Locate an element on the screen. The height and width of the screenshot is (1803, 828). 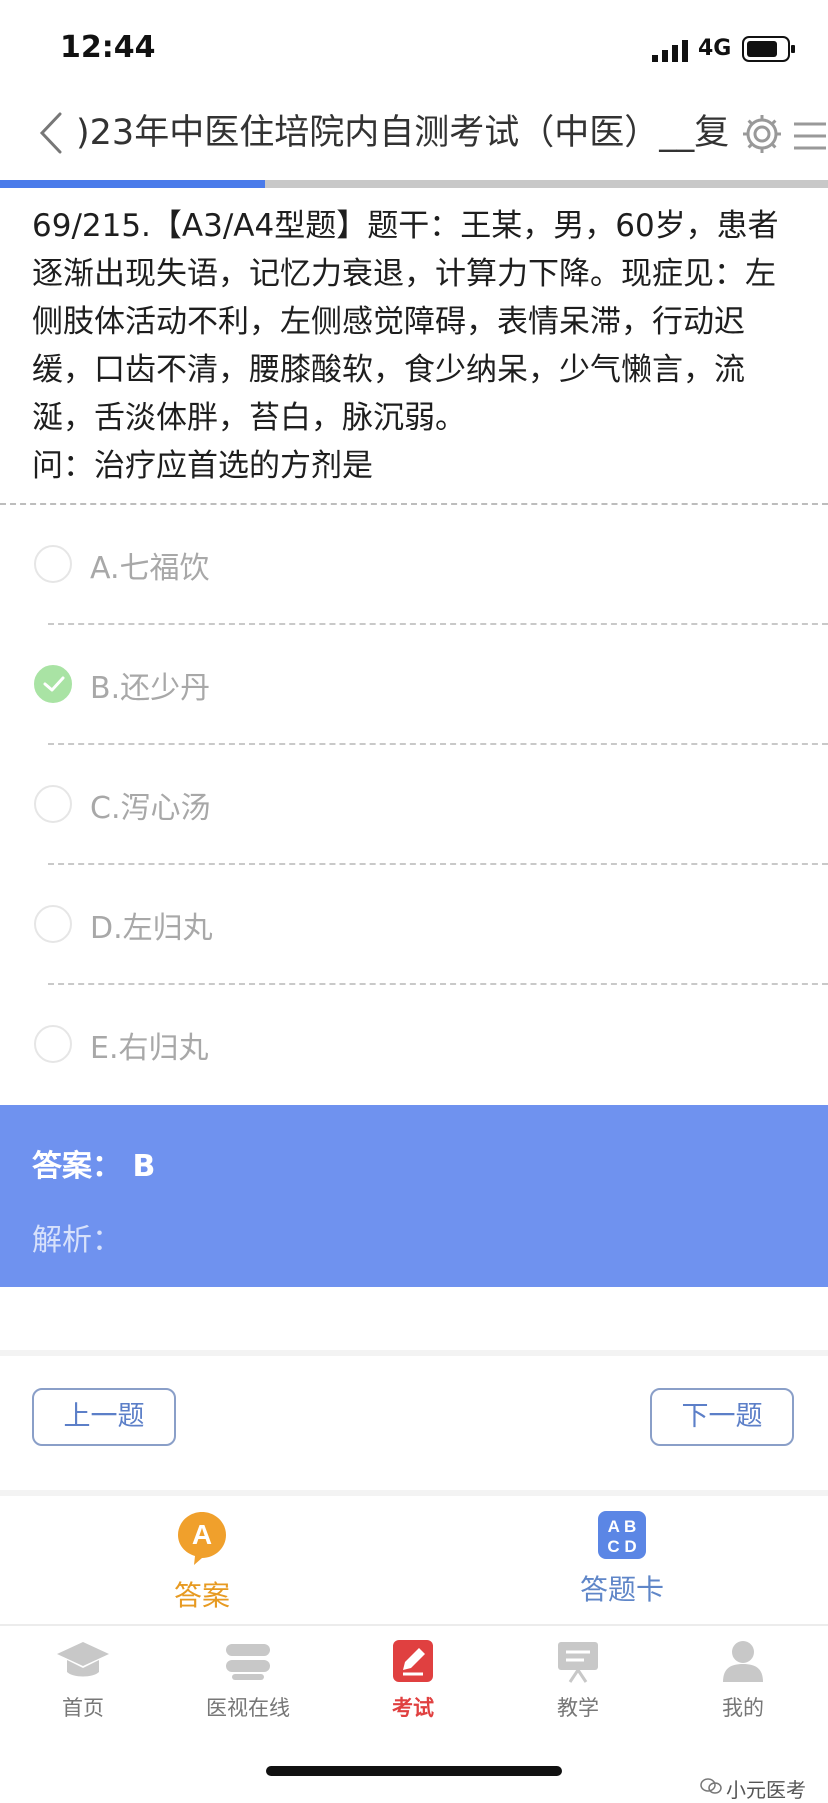
menu-icon is located at coordinates (809, 136).